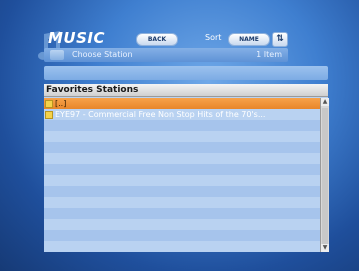 This screenshot has height=271, width=359. I want to click on folder-icon, so click(49, 103).